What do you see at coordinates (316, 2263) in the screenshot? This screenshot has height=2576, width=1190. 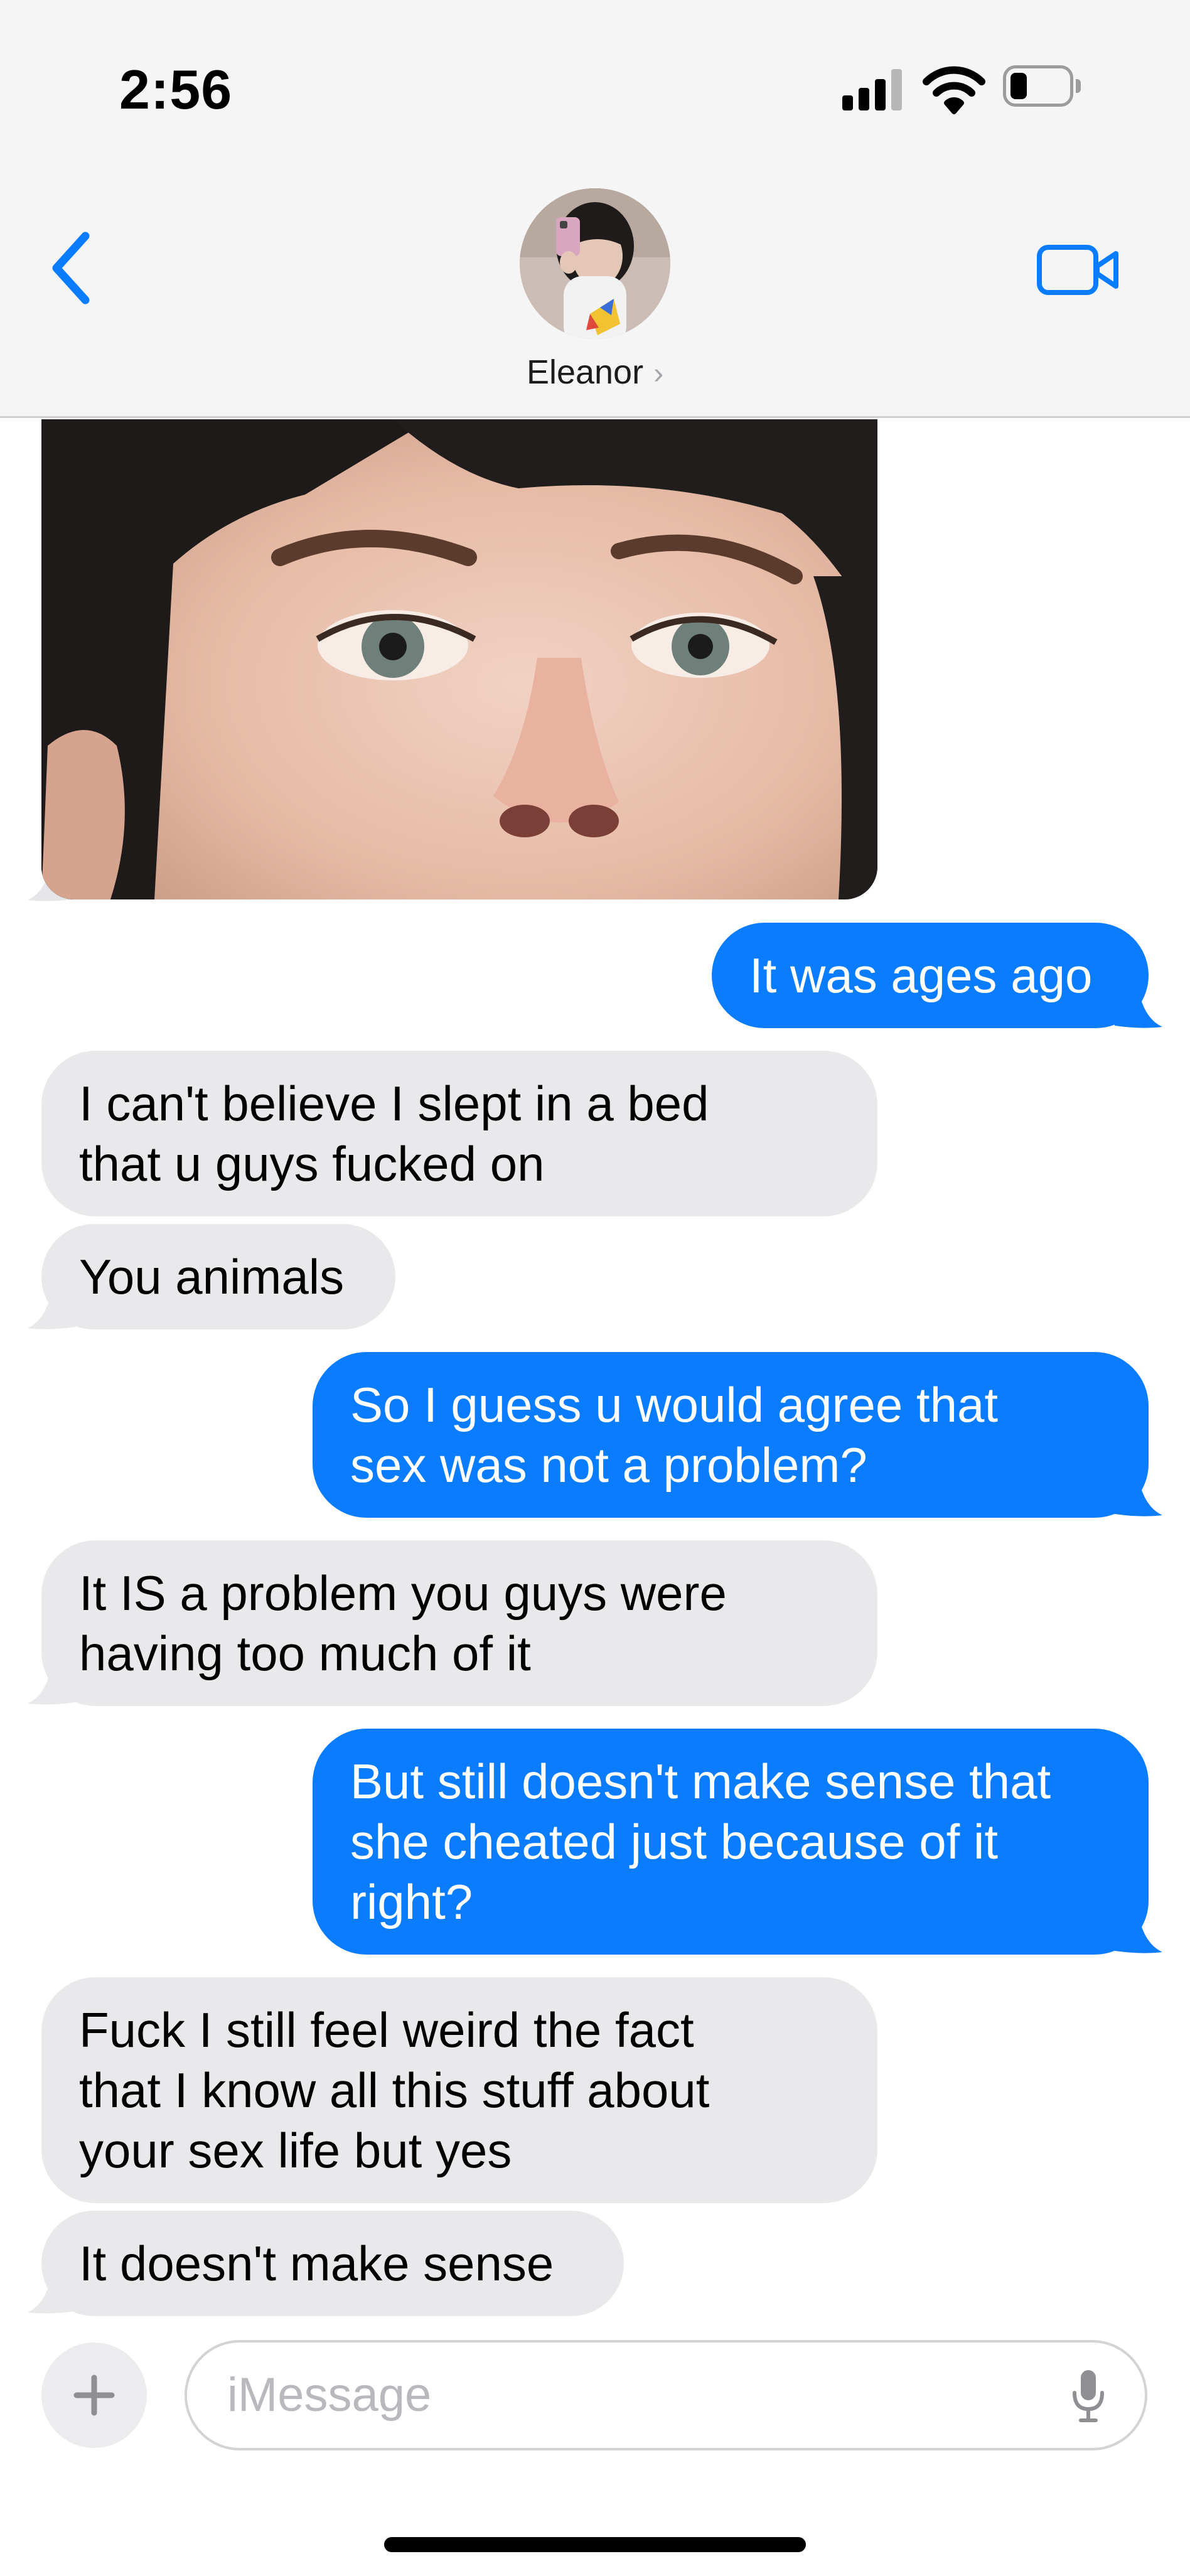 I see `message-text: It doesn't make sense` at bounding box center [316, 2263].